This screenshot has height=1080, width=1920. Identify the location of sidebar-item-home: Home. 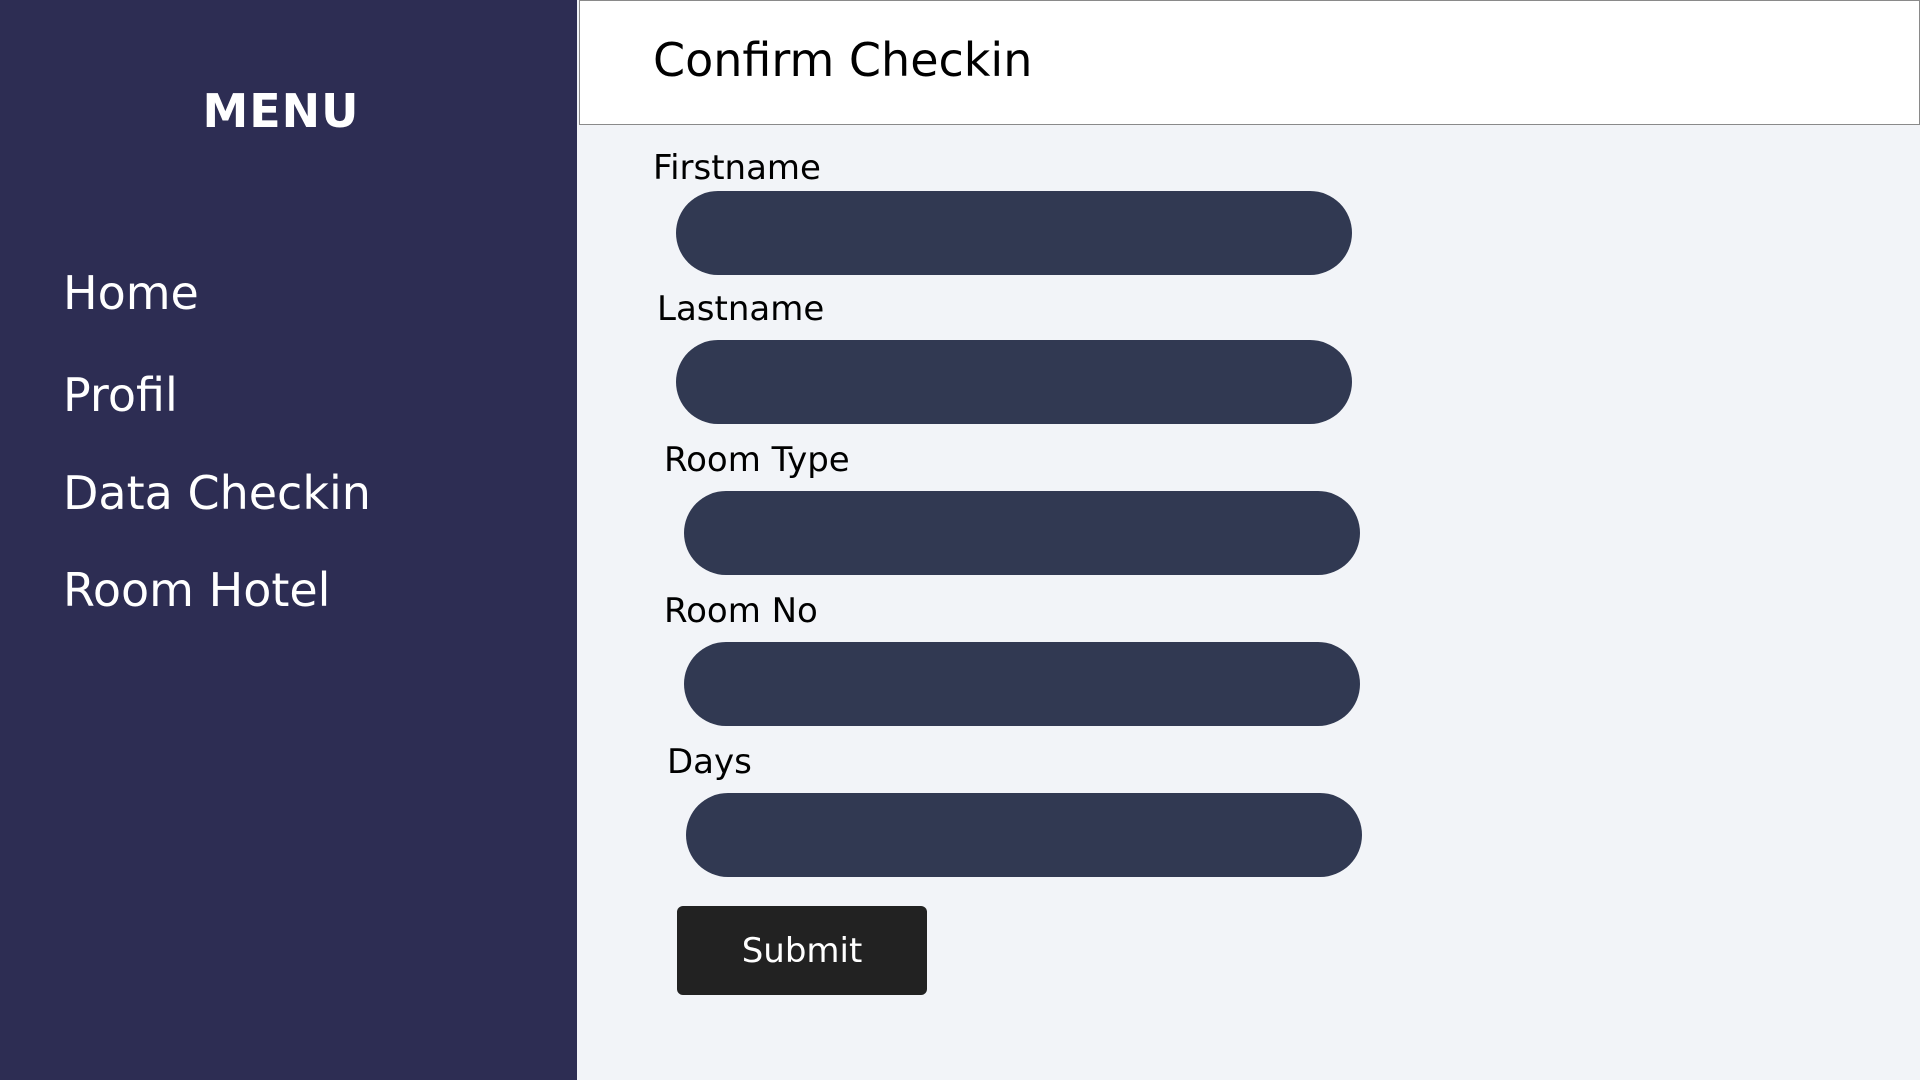
(131, 293).